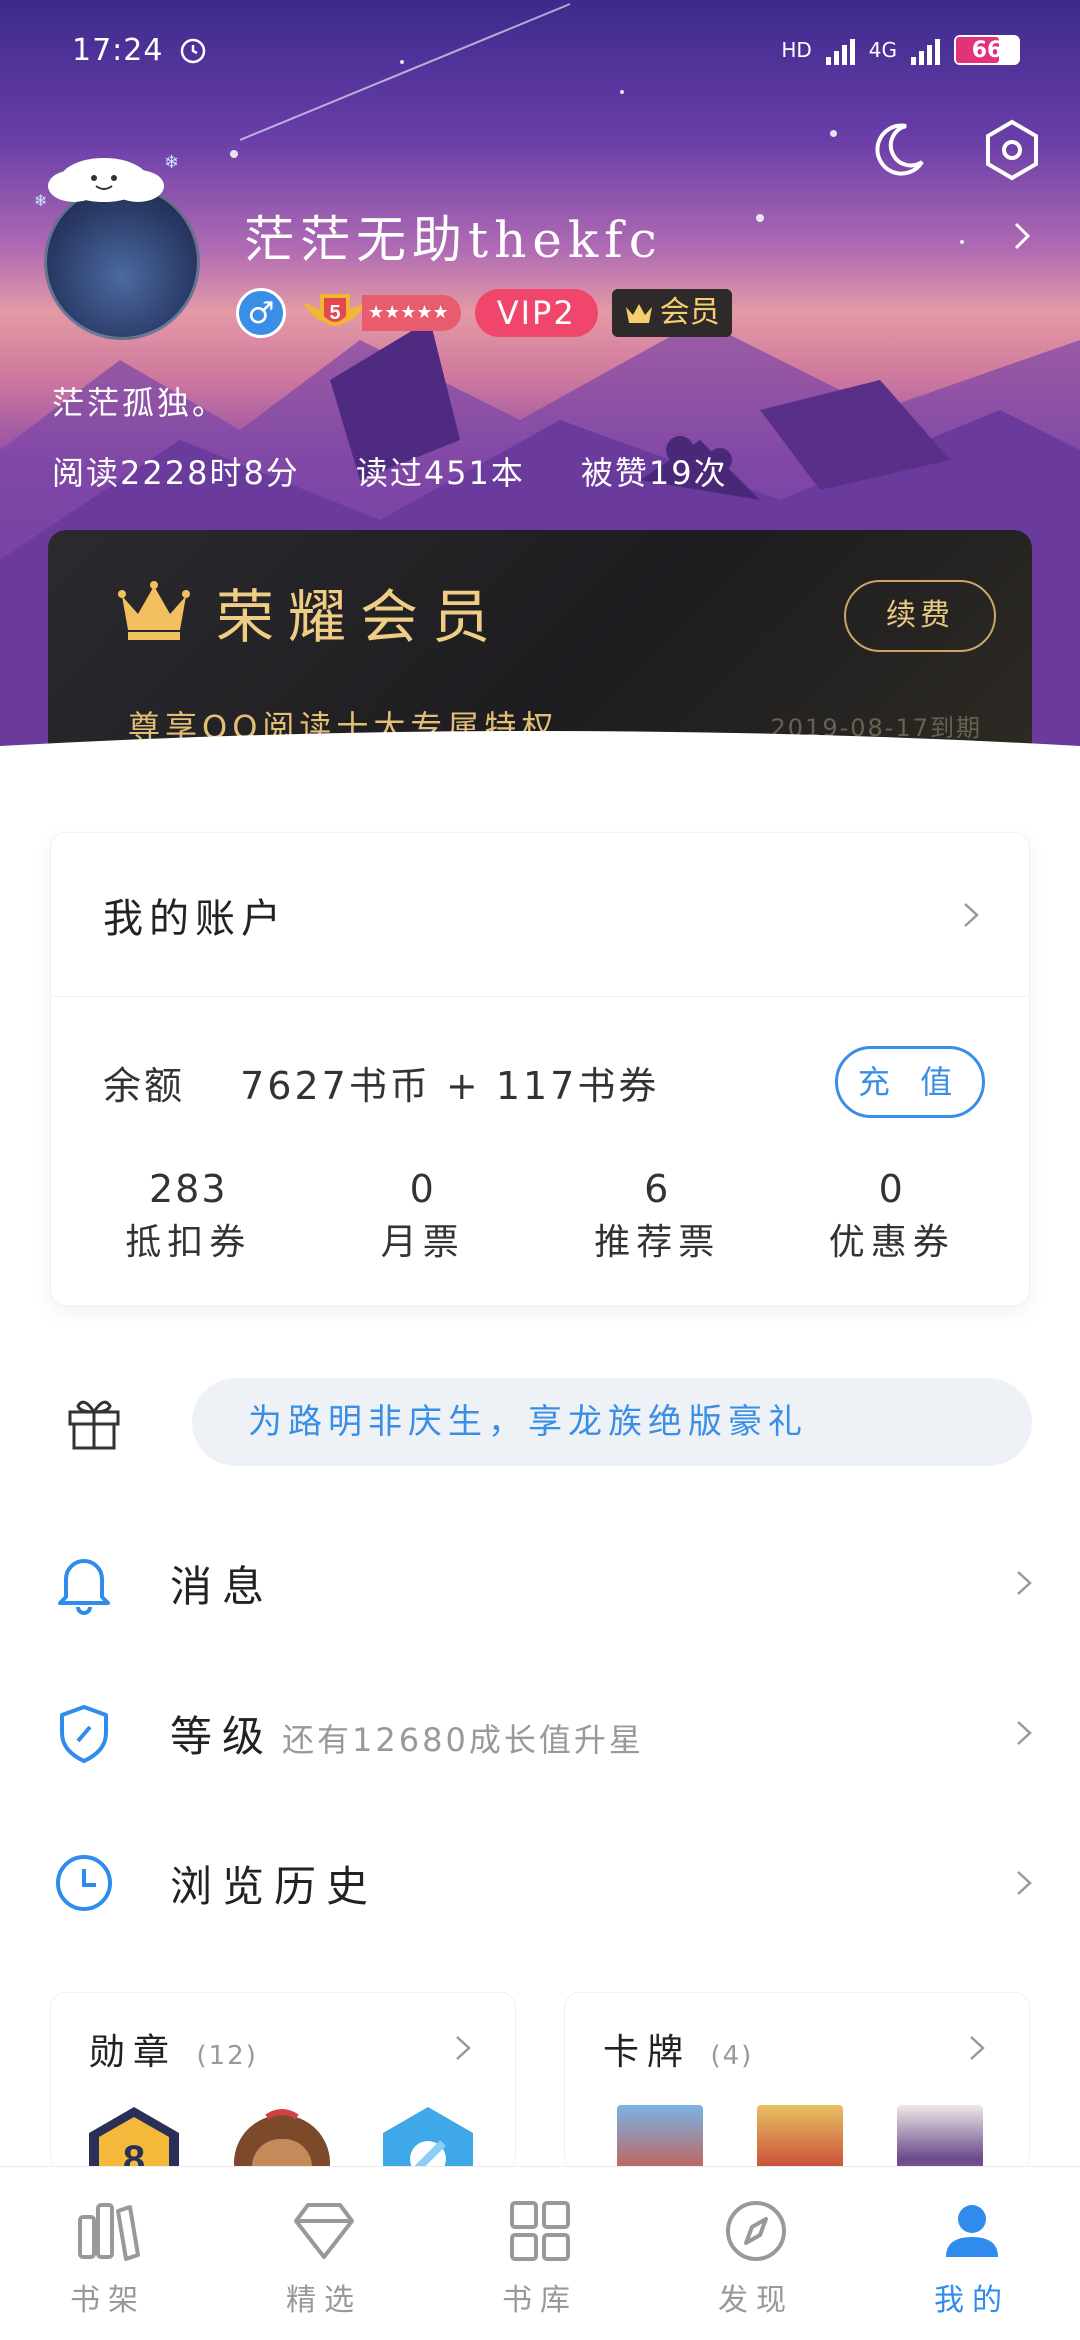 This screenshot has height=2340, width=1080. I want to click on renew-button: 续费, so click(920, 616).